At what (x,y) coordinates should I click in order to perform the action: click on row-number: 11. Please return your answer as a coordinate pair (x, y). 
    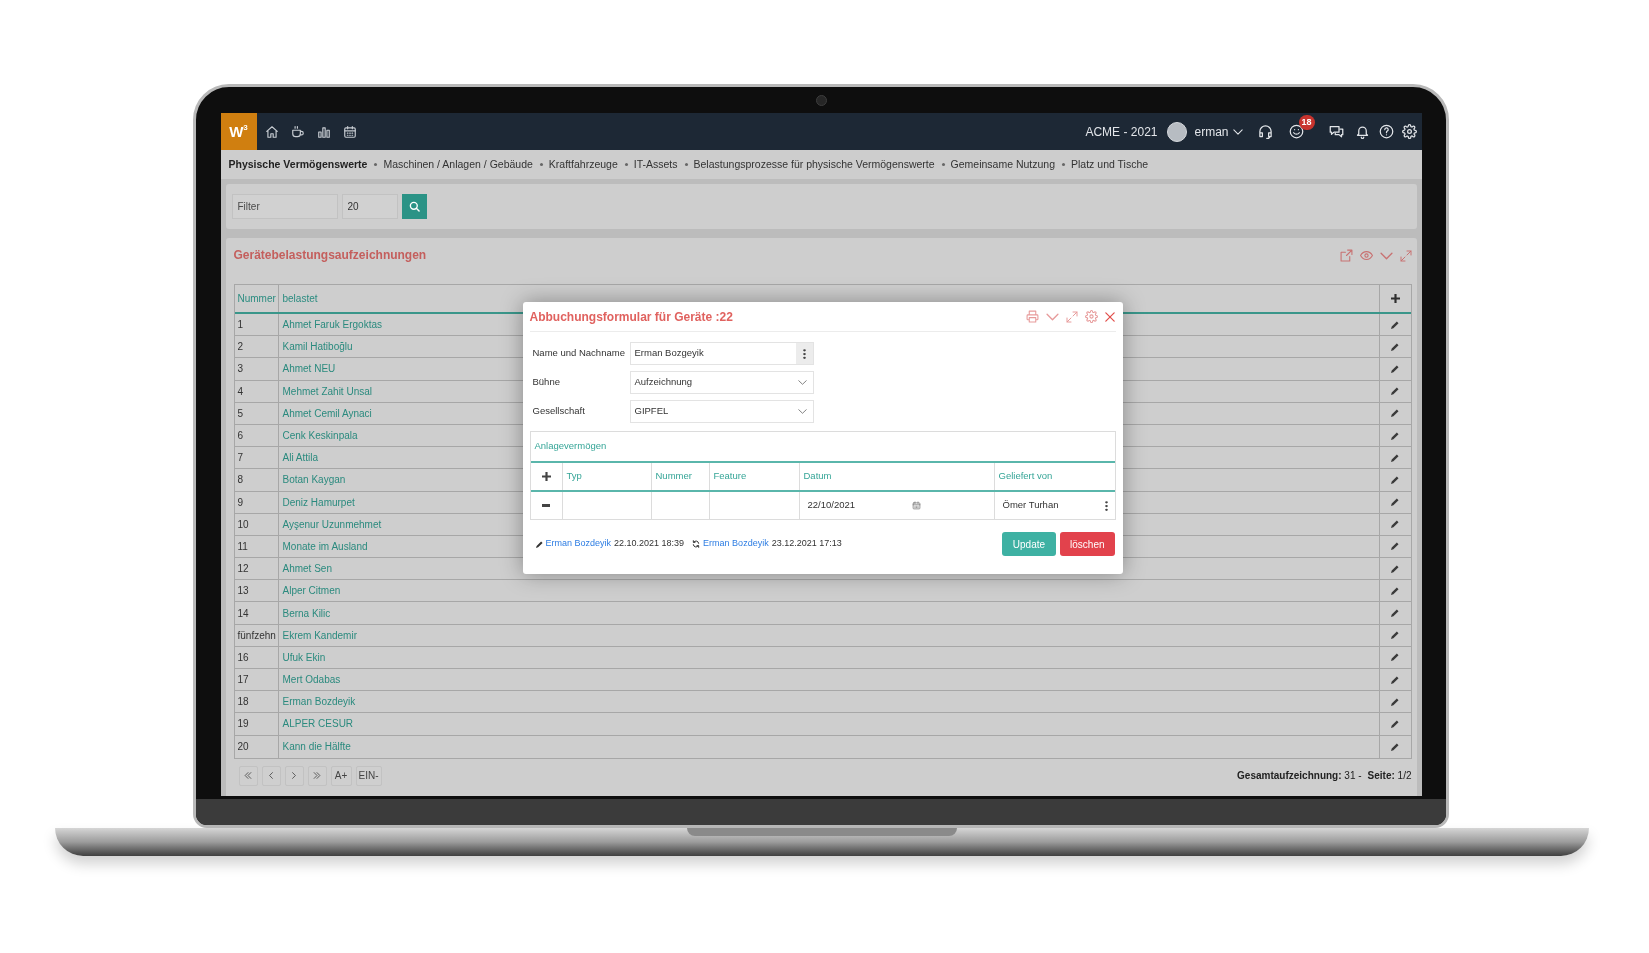
    Looking at the image, I should click on (242, 546).